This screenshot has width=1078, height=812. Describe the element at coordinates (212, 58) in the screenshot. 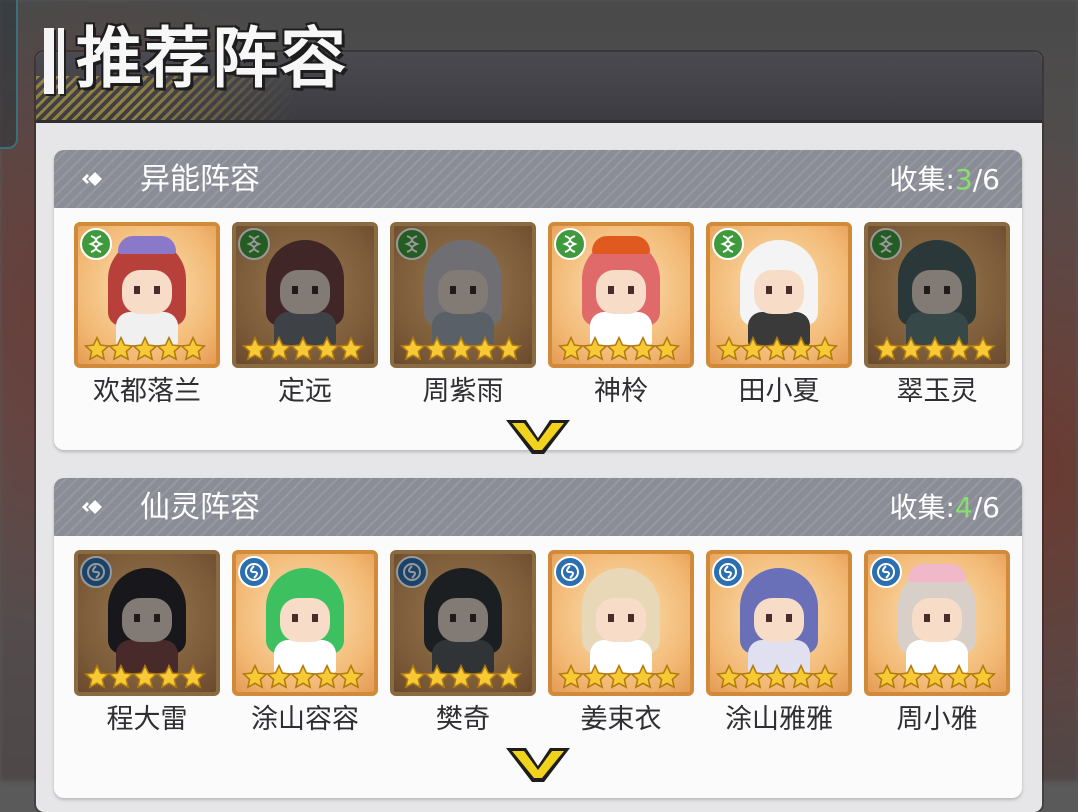

I see `page-title: 推荐阵容` at that location.